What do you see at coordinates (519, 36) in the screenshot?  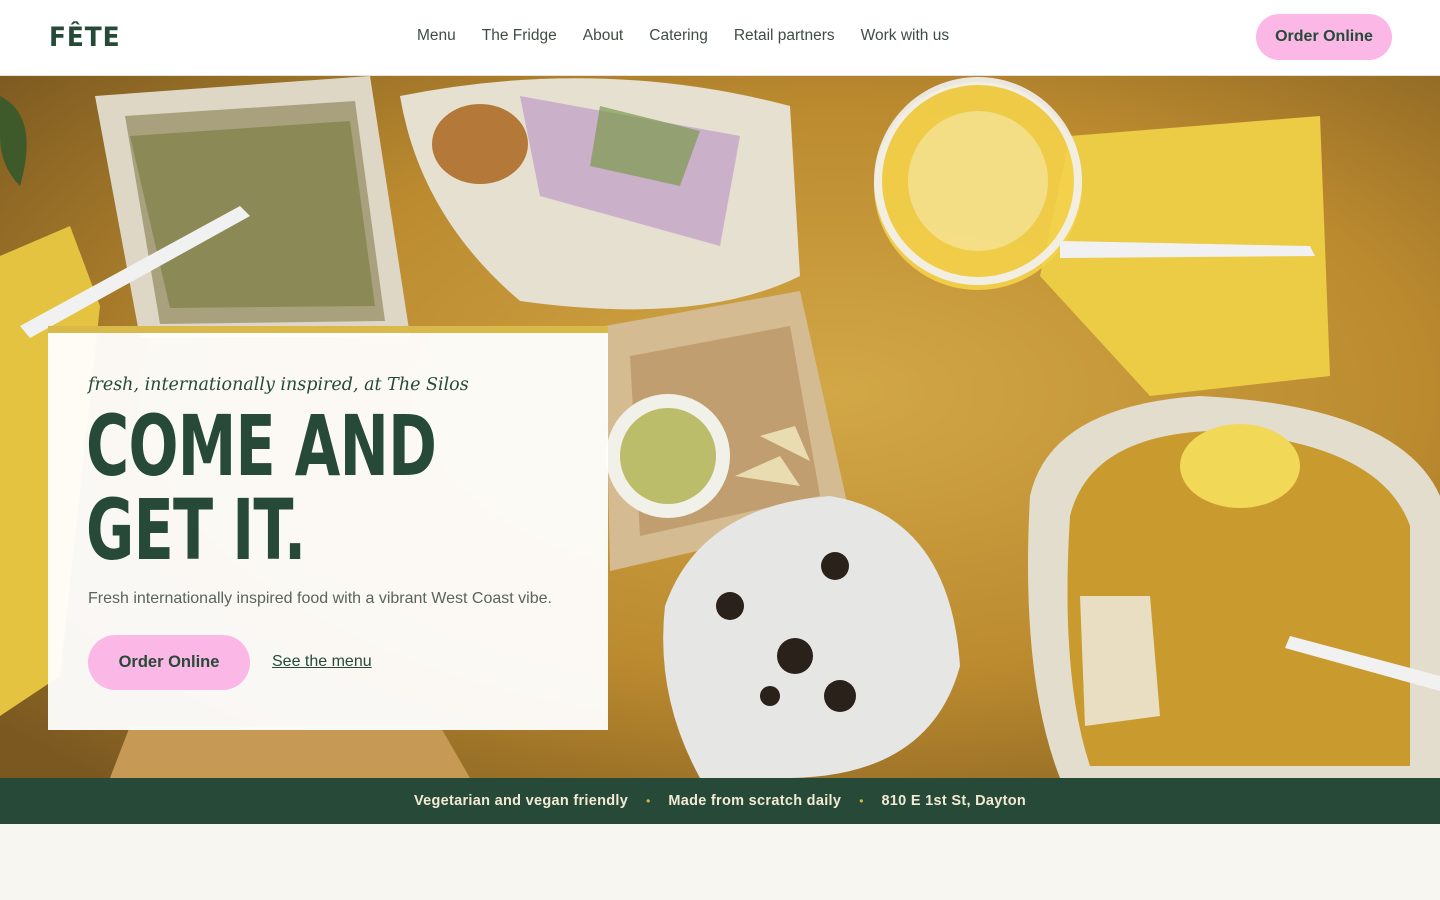 I see `nav-item-the-fridge: The Fridge` at bounding box center [519, 36].